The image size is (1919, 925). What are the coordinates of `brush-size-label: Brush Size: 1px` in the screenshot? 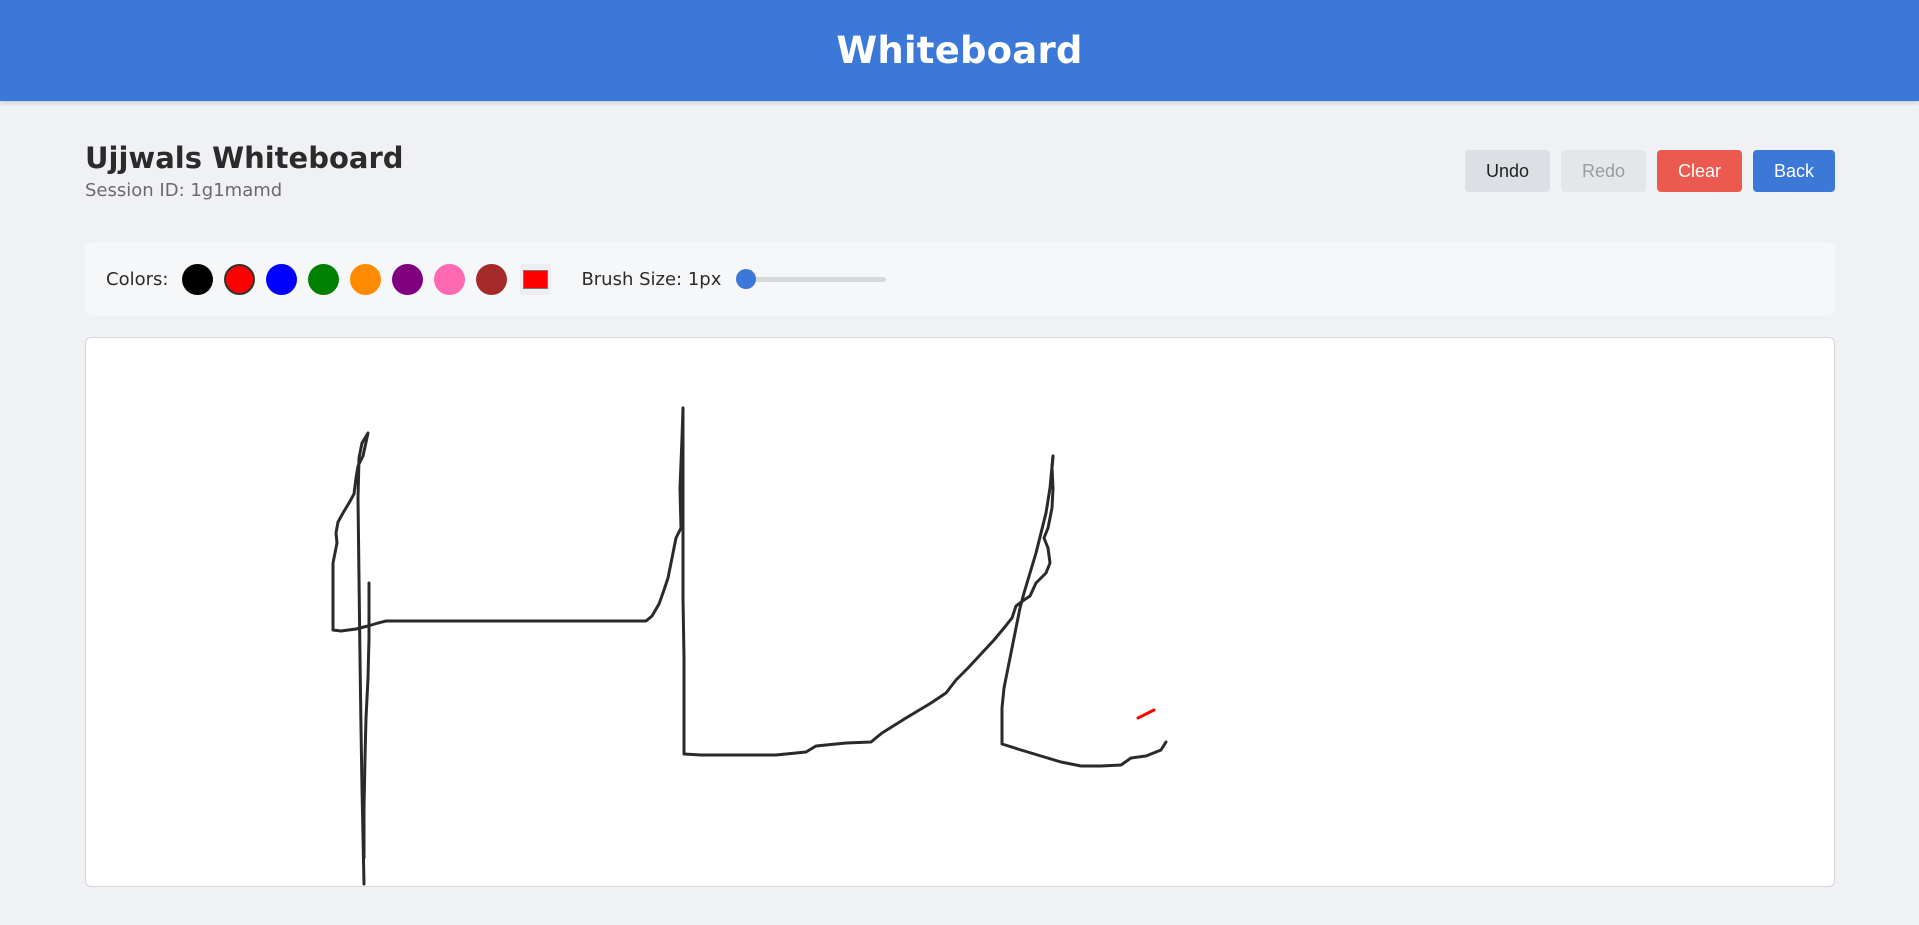 It's located at (651, 279).